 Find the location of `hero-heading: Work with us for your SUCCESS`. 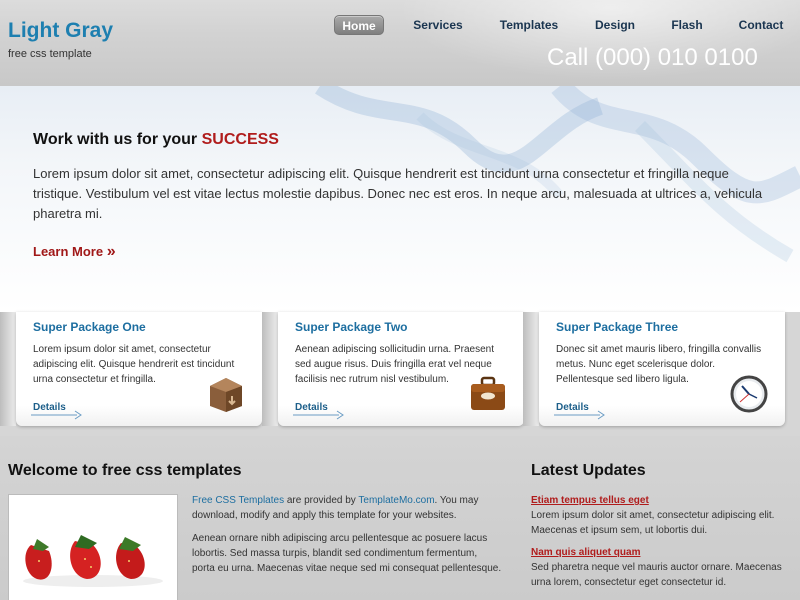

hero-heading: Work with us for your SUCCESS is located at coordinates (156, 140).